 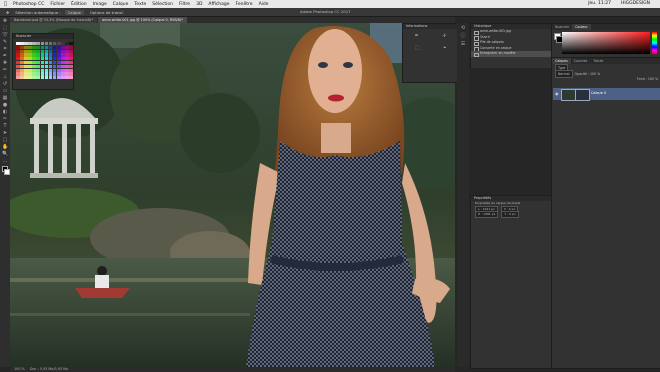 I want to click on quick-select-icon: ✎, so click(x=5, y=42).